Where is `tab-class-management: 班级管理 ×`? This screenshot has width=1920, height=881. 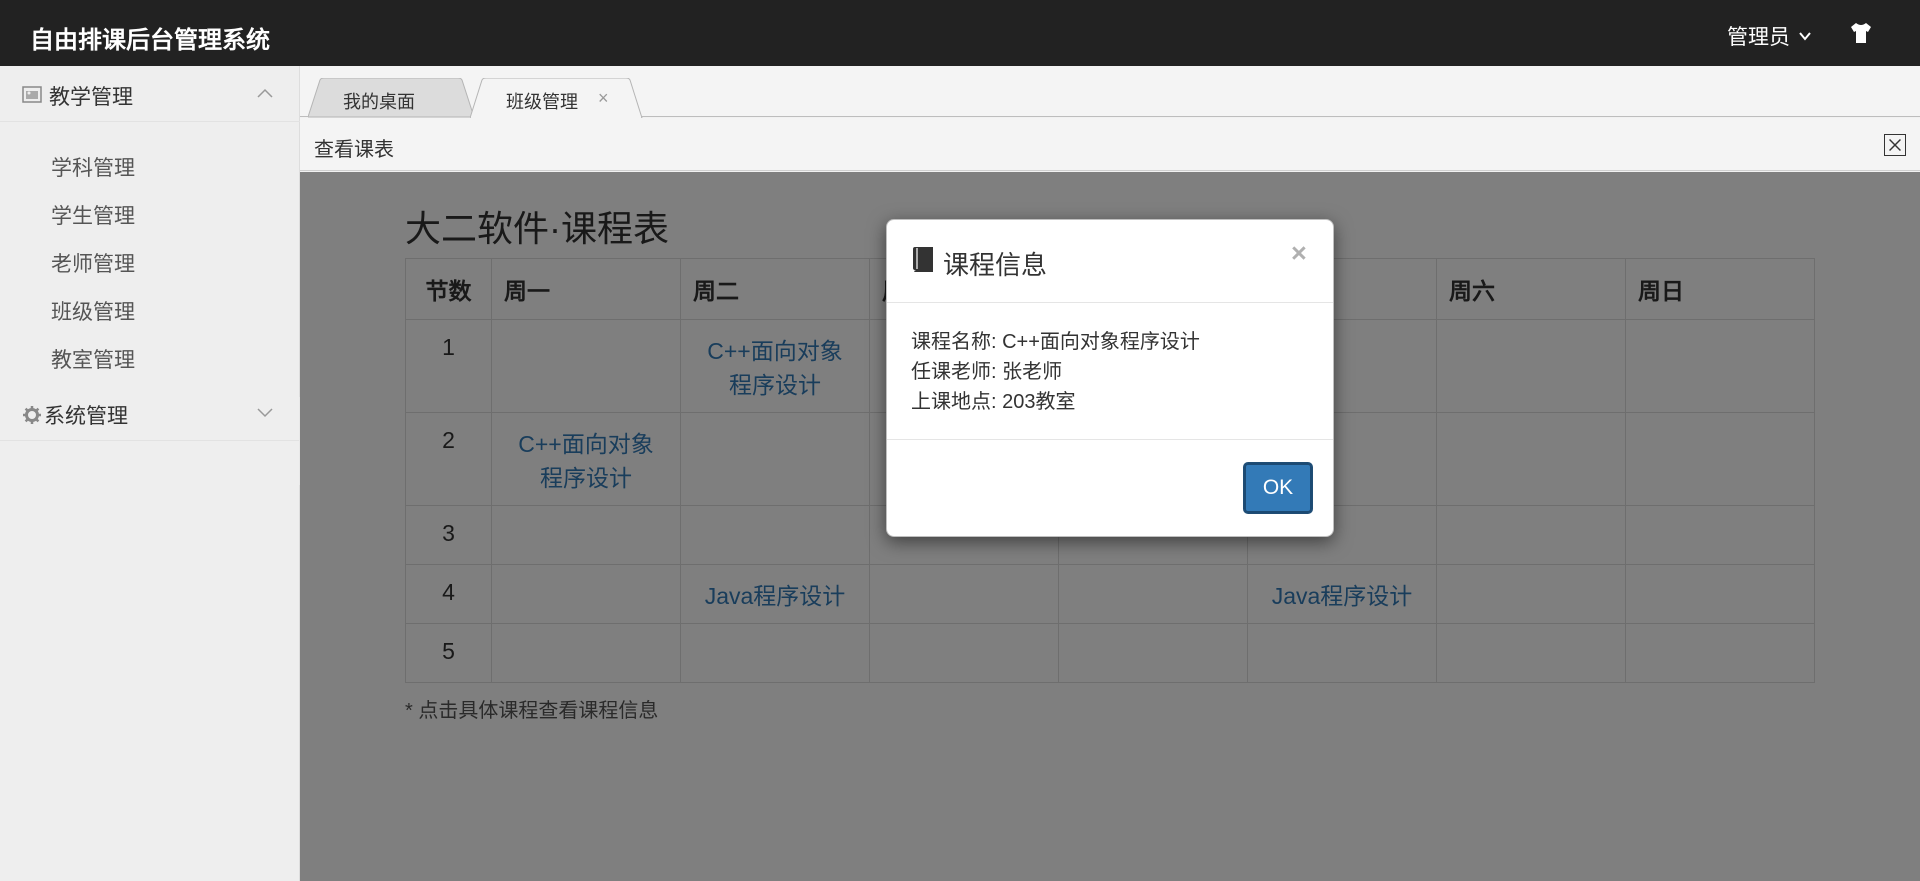
tab-class-management: 班级管理 × is located at coordinates (558, 98).